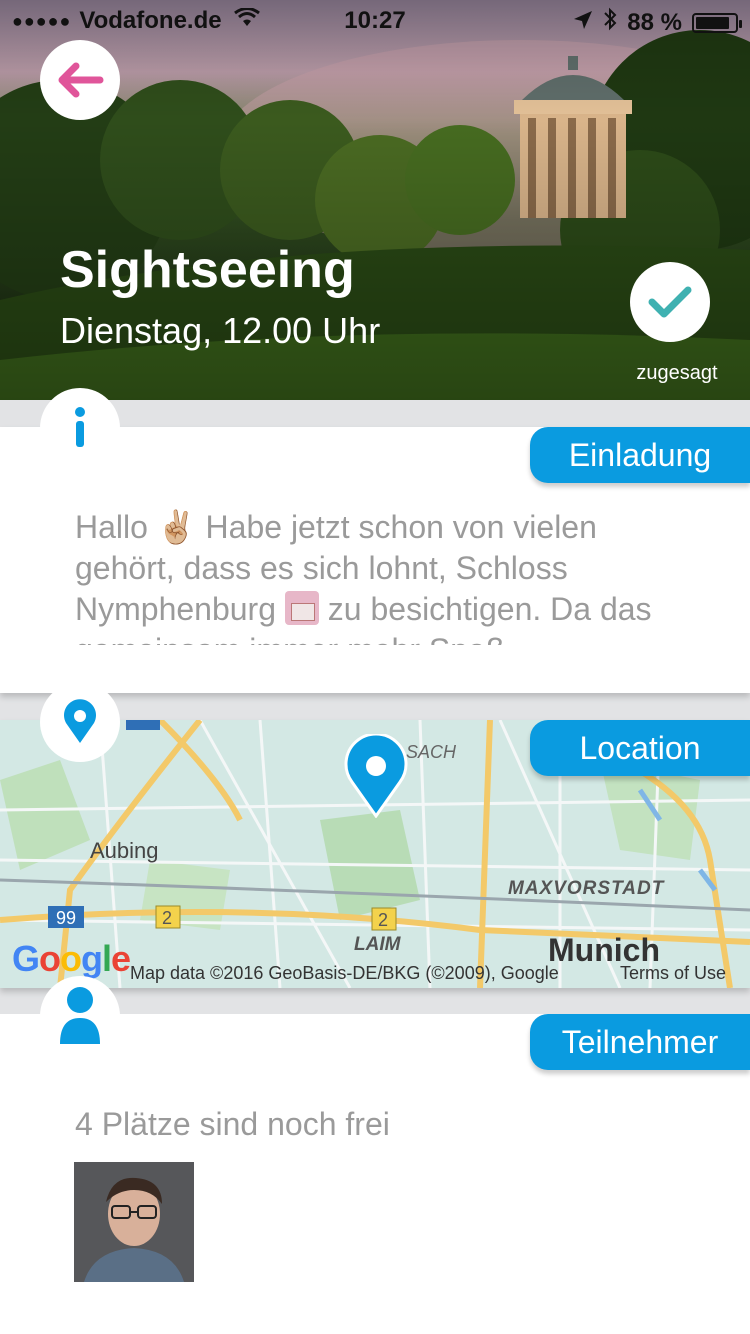 This screenshot has height=1334, width=750. Describe the element at coordinates (232, 1124) in the screenshot. I see `free-spots-text: 4 Plätze sind noch frei` at that location.